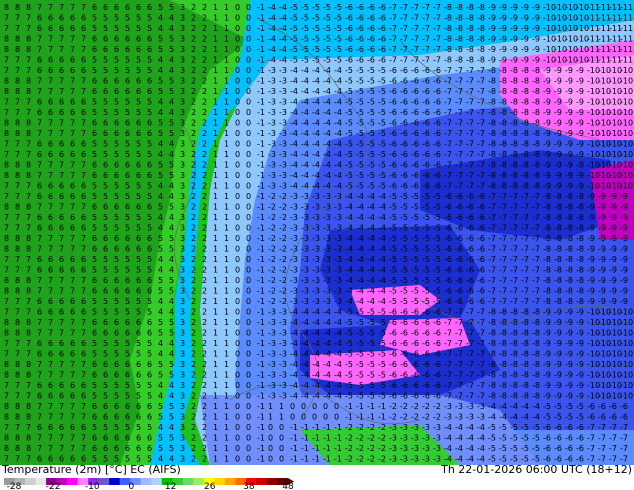  I want to click on colorbar-swatch, so click(272, 481).